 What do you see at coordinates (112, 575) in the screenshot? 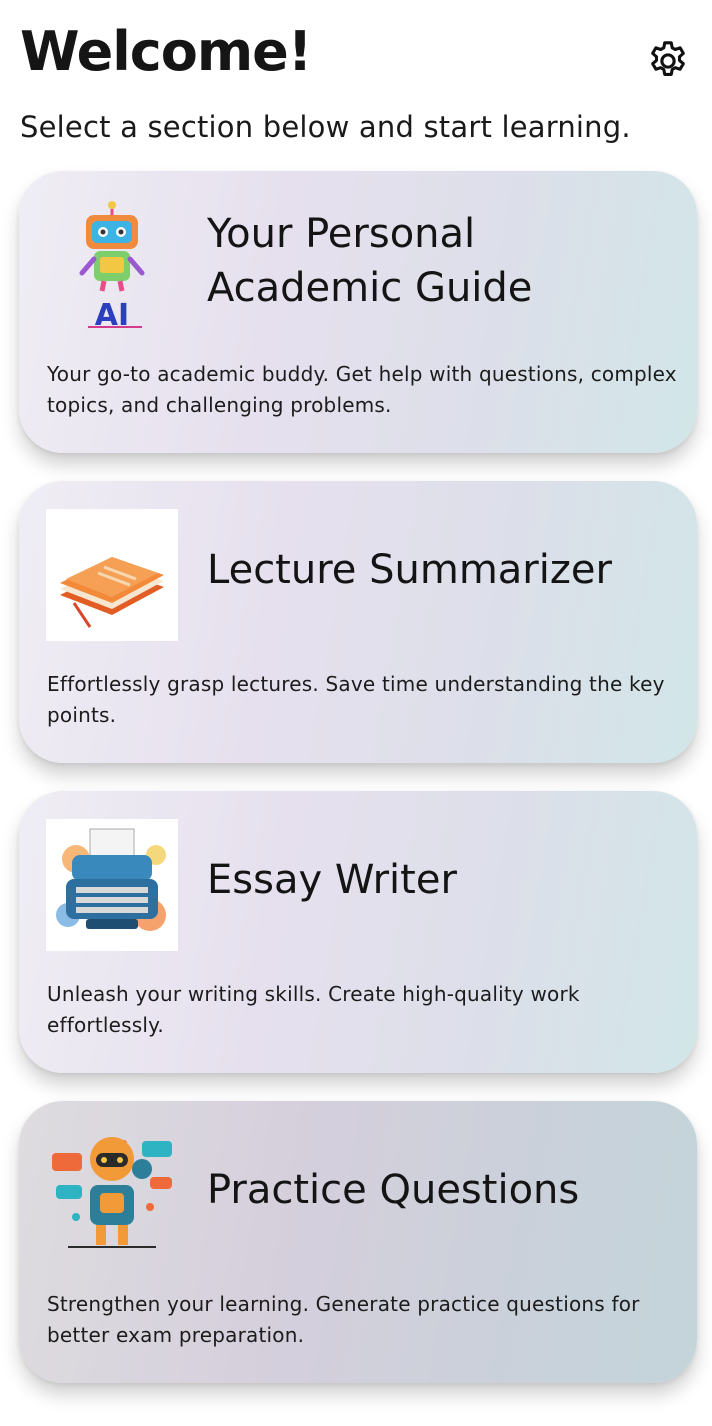
I see `notebook-illustration` at bounding box center [112, 575].